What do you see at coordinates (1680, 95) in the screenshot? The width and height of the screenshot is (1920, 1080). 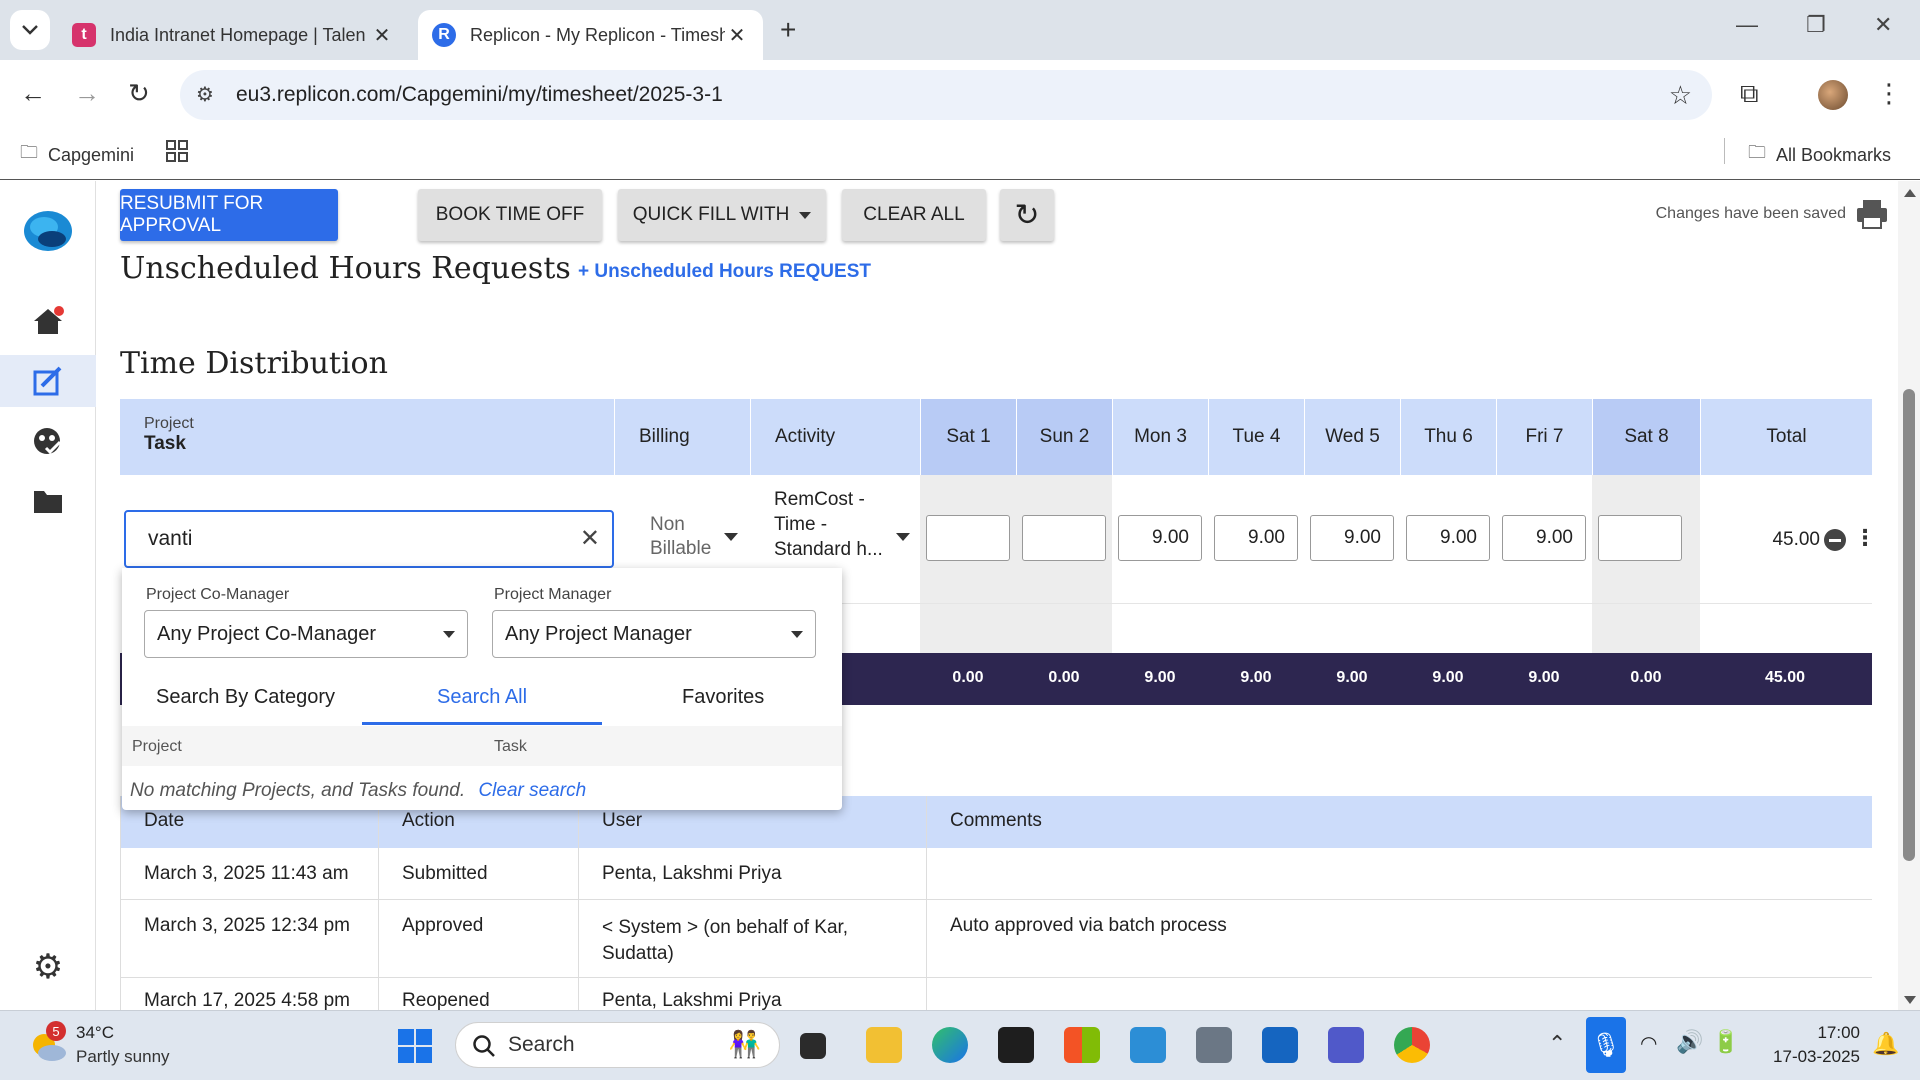 I see `bookmark-star-icon: ☆` at bounding box center [1680, 95].